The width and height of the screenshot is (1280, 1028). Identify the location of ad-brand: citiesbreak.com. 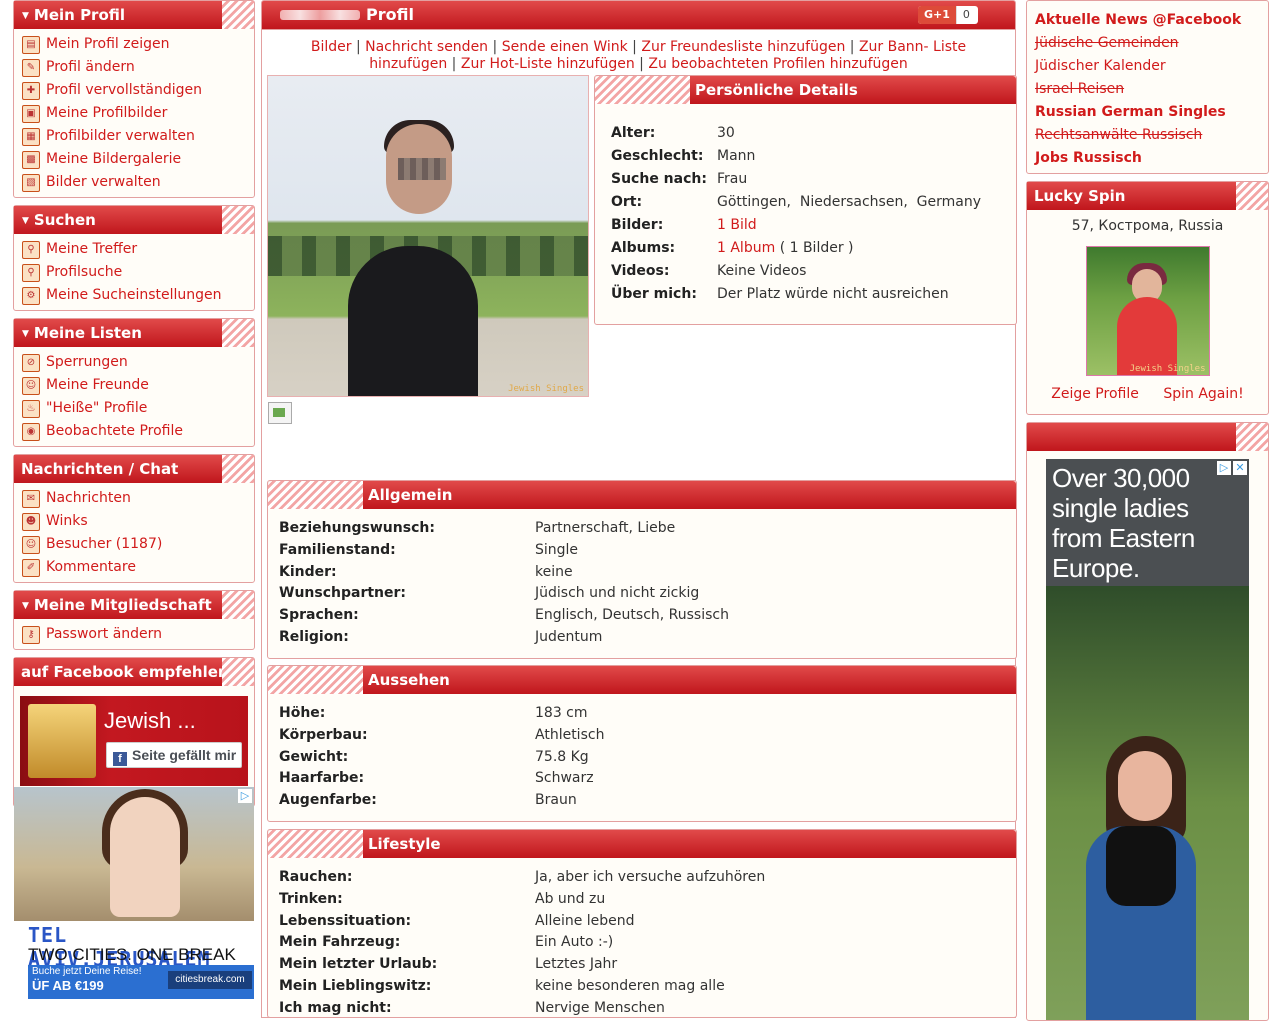
(210, 980).